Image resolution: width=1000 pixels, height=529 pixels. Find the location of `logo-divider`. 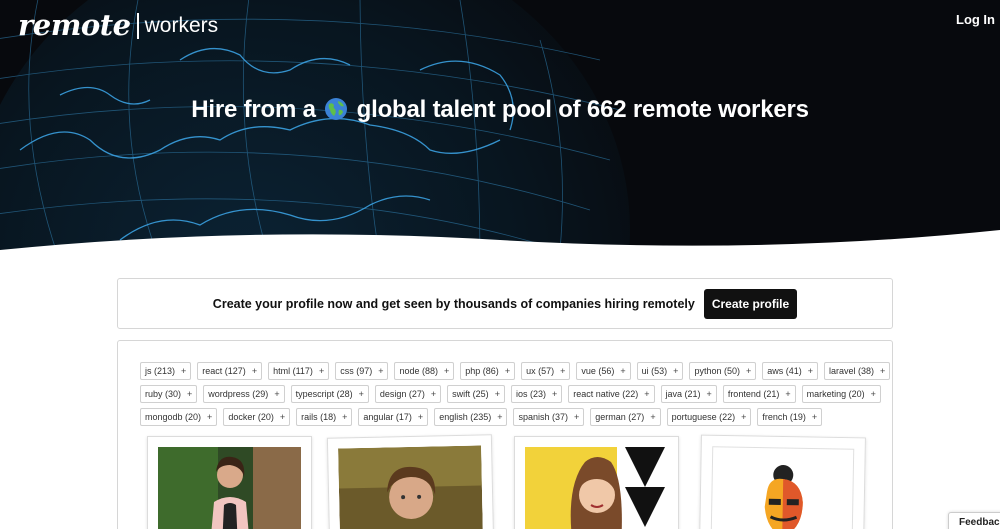

logo-divider is located at coordinates (137, 26).